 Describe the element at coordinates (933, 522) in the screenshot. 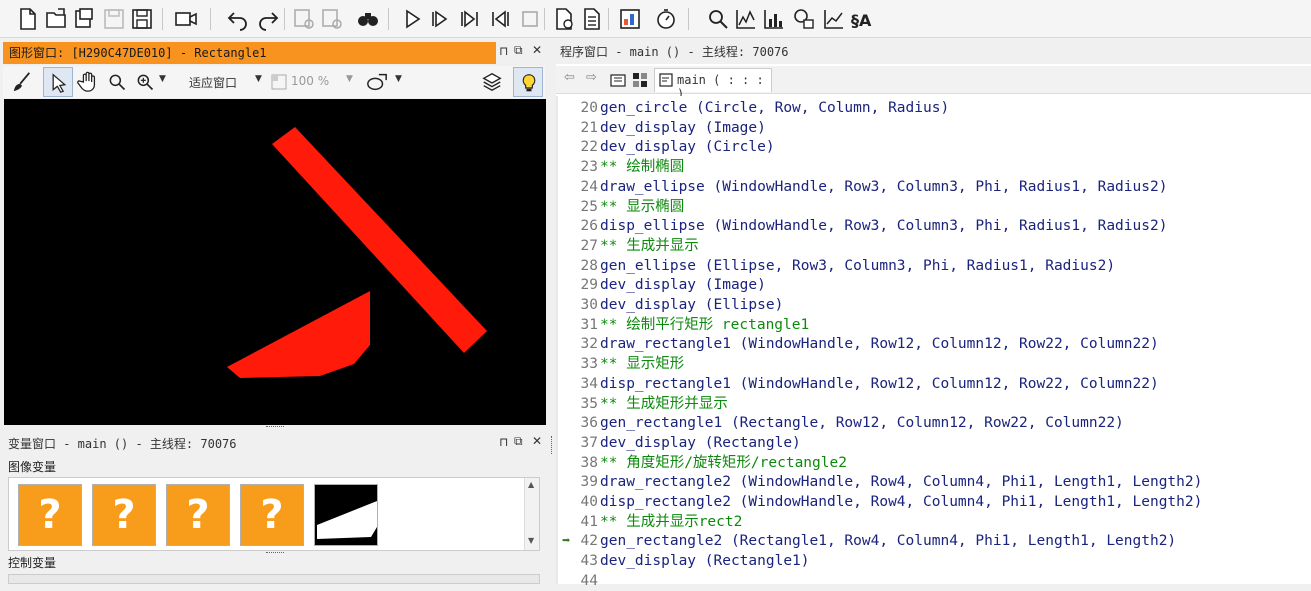

I see `code-line: 41 ** 生成并显示rect2` at that location.